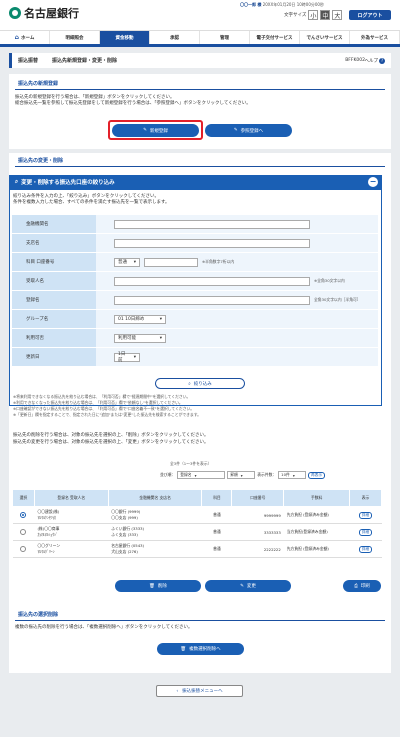  Describe the element at coordinates (175, 37) in the screenshot. I see `nav-approval: 承認` at that location.